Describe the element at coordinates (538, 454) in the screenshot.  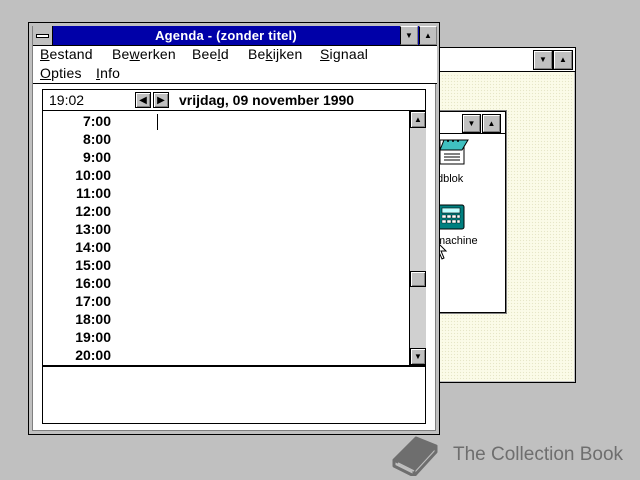
I see `watermark-text: The Collection Book` at that location.